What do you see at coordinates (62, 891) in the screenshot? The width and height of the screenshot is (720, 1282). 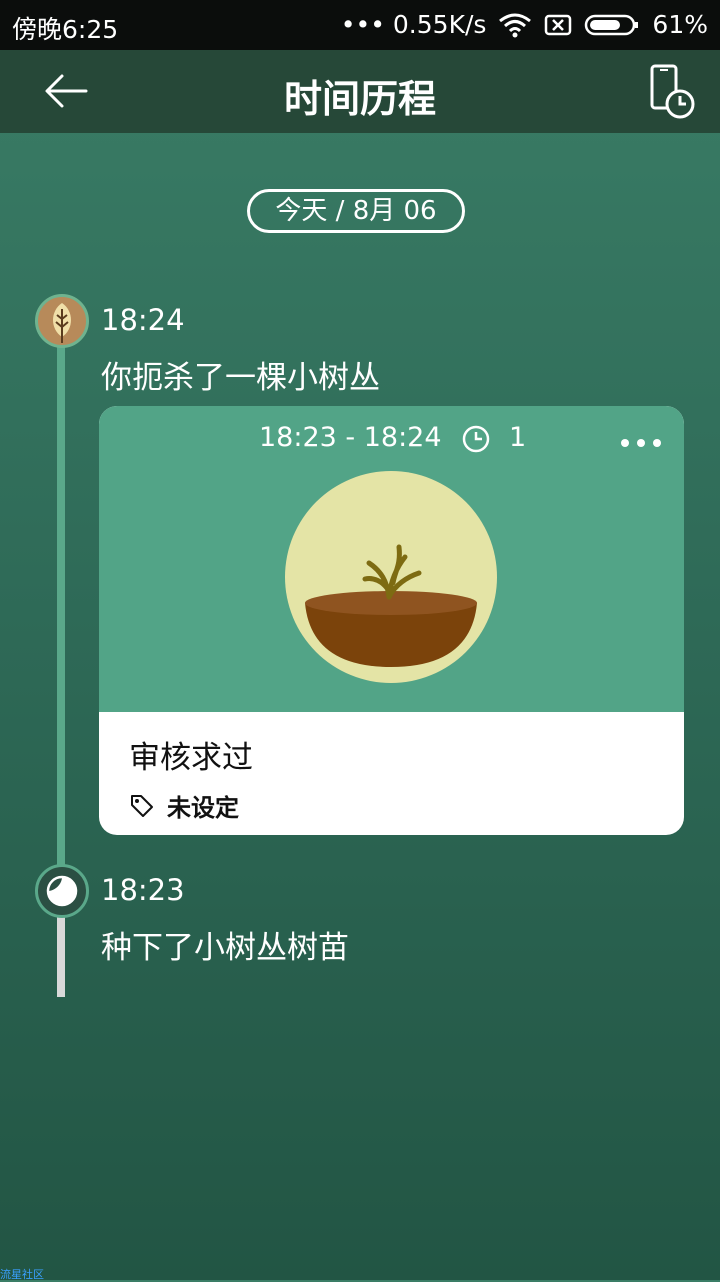 I see `timer-icon` at bounding box center [62, 891].